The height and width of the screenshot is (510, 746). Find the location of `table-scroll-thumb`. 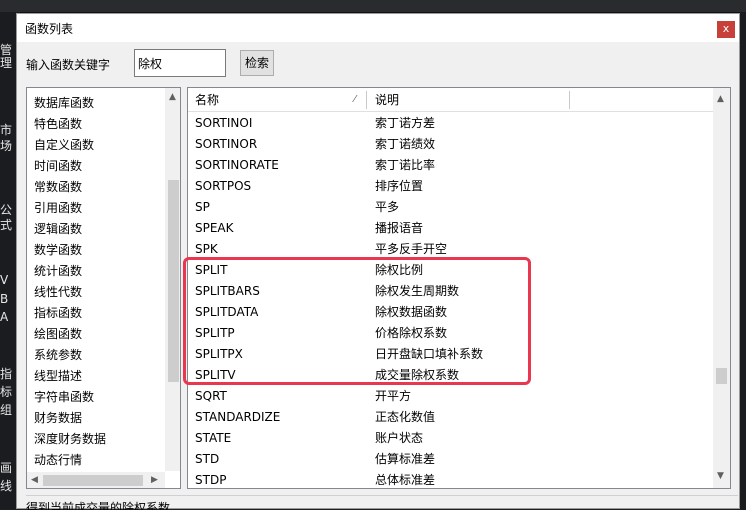

table-scroll-thumb is located at coordinates (721, 376).